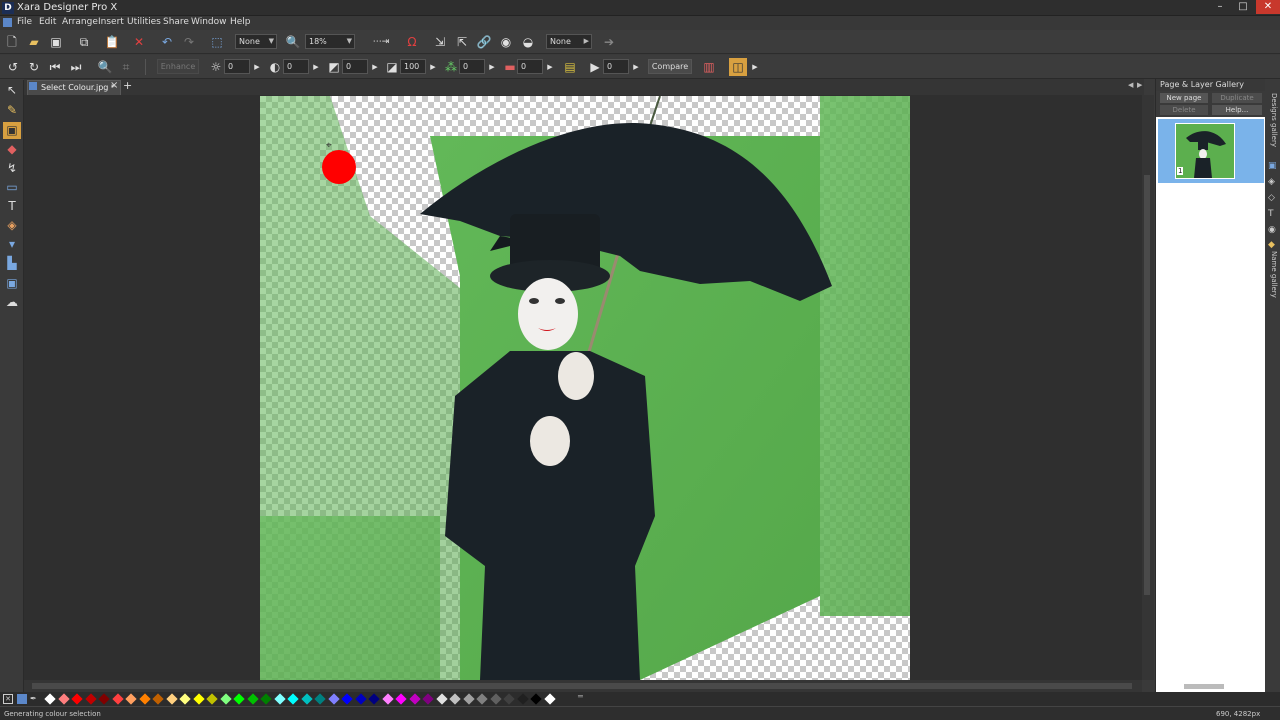 The width and height of the screenshot is (1280, 720). I want to click on new-document-icon: 🗋, so click(12, 42).